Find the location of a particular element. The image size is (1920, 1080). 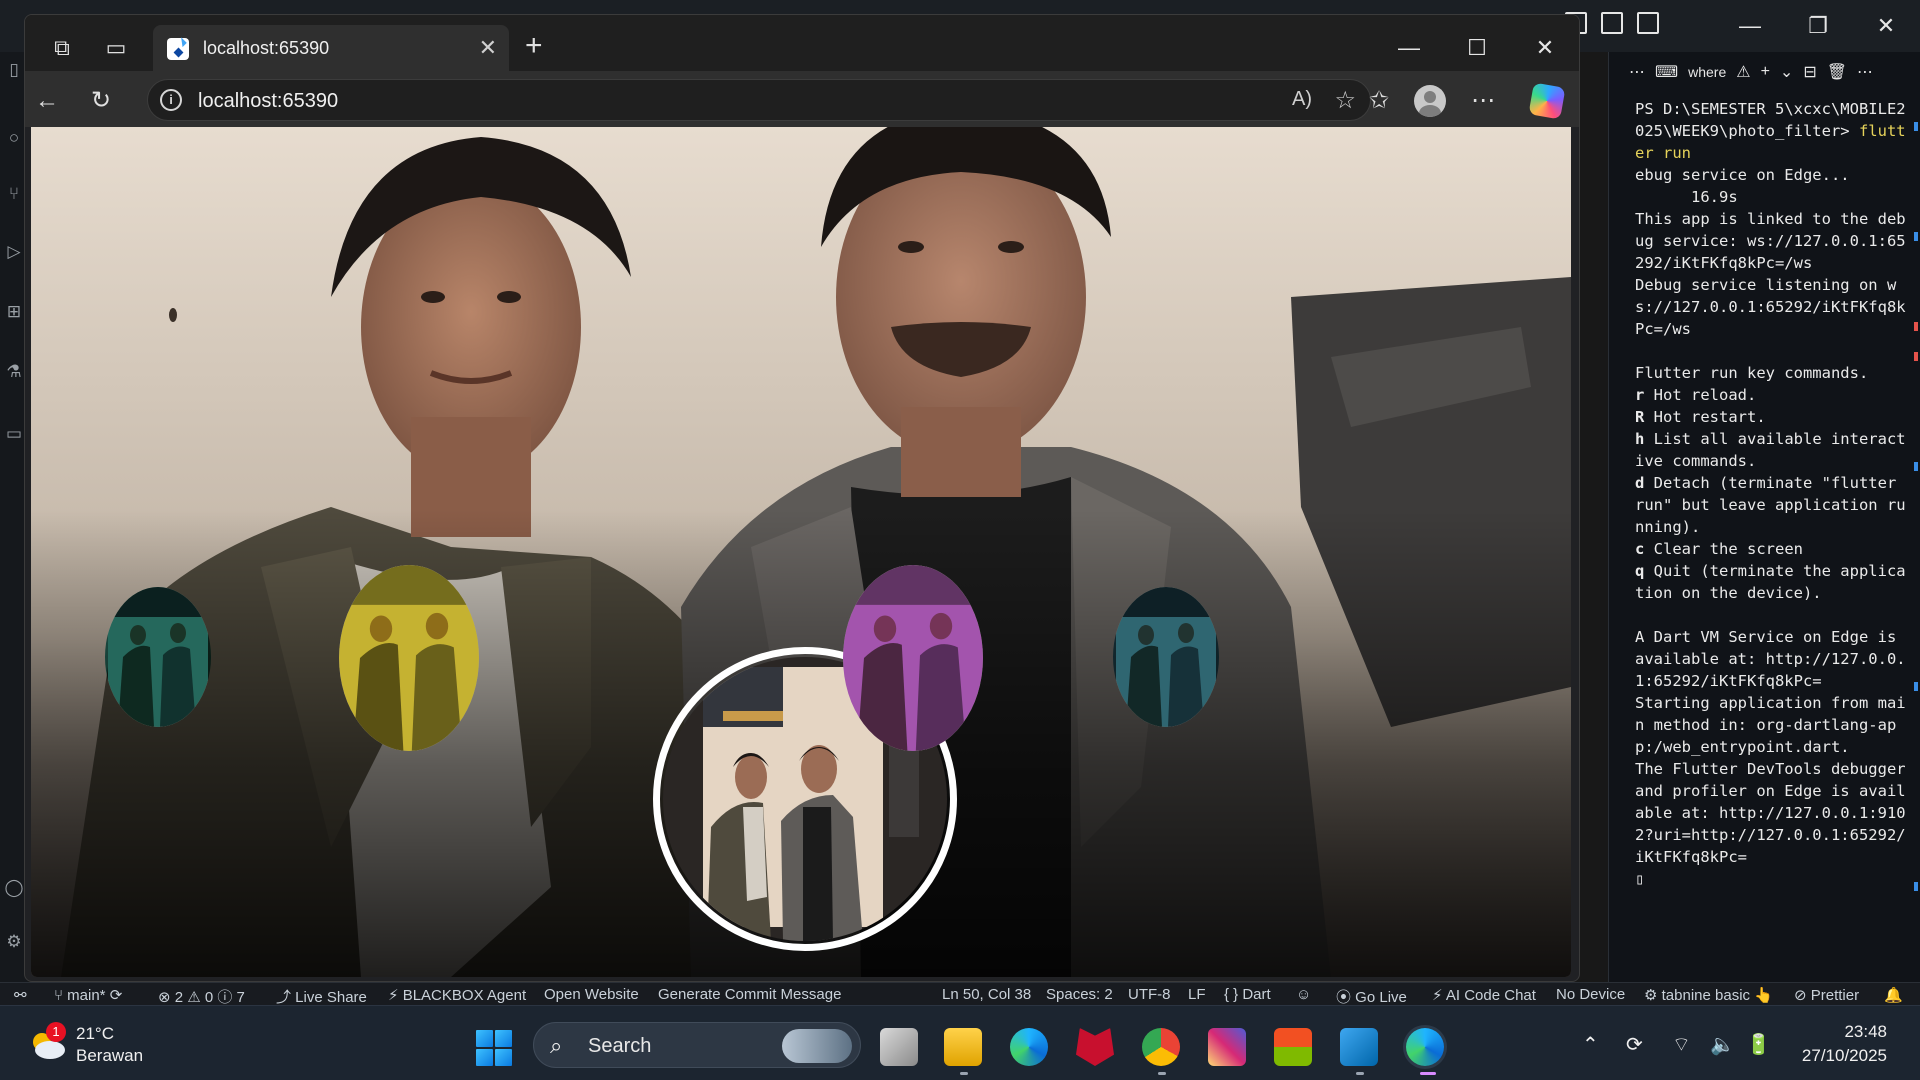

branch-indicator: ⑂ main* ⟳ is located at coordinates (88, 995).